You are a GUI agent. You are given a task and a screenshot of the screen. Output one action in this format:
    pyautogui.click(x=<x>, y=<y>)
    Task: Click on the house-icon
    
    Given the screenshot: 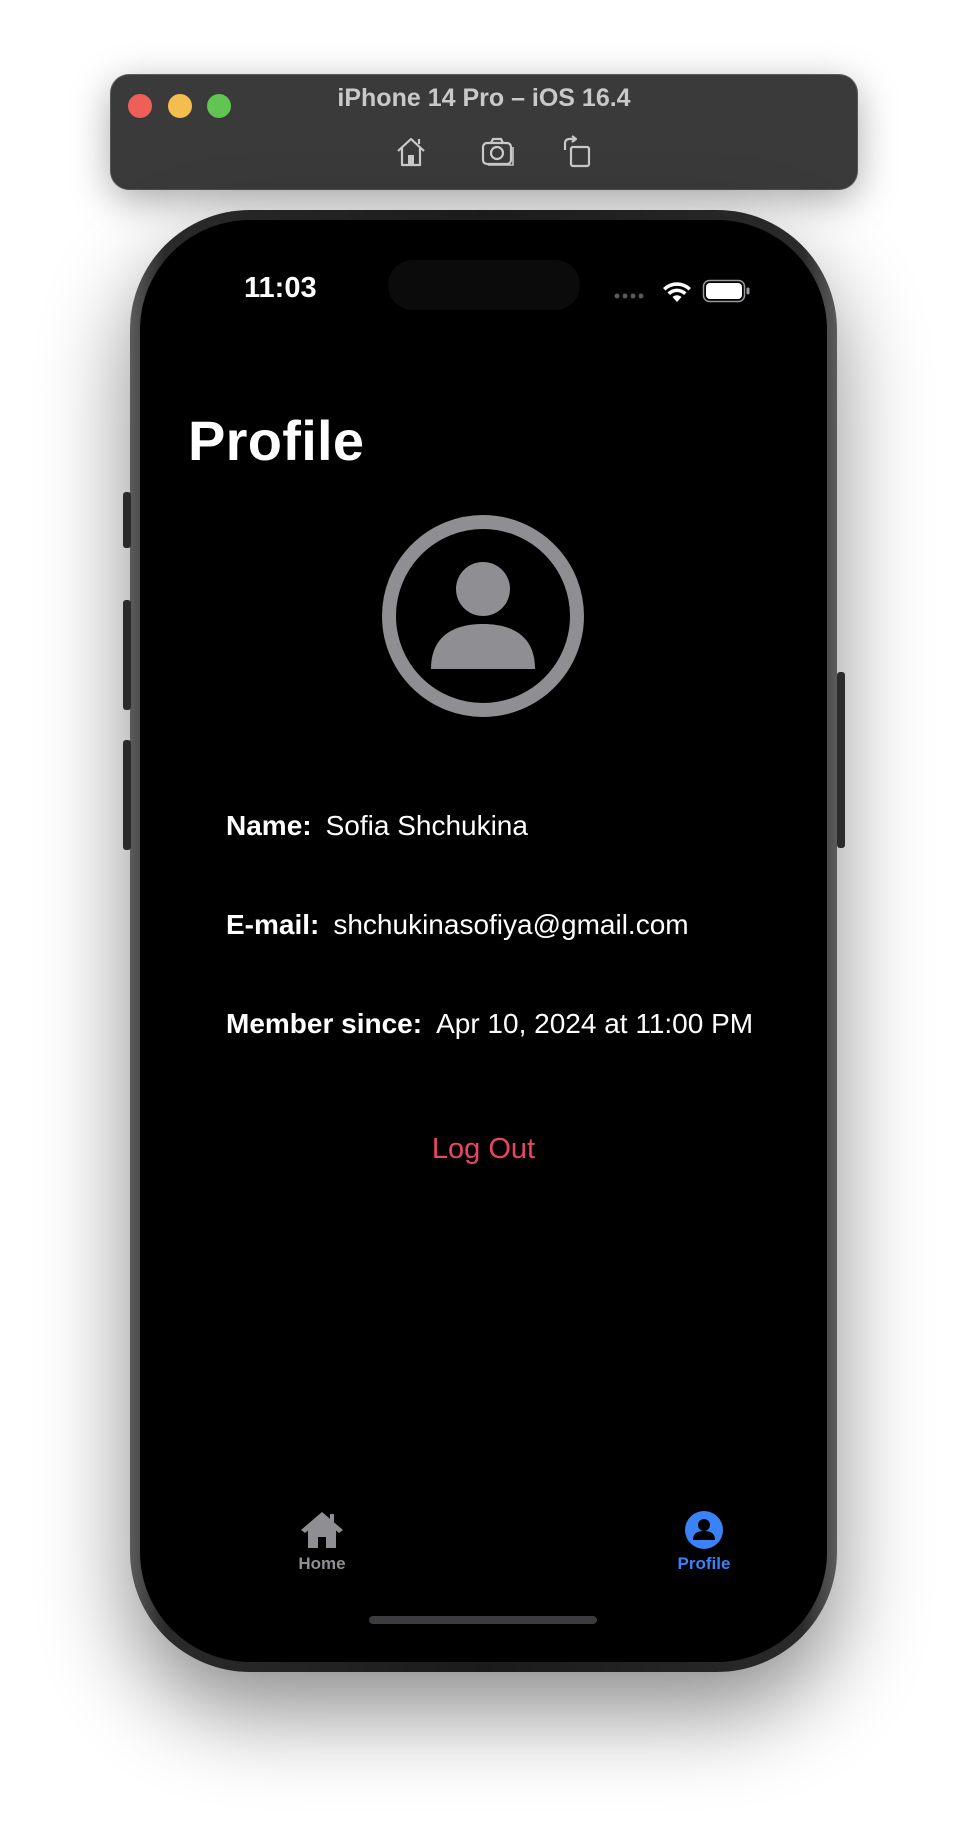 What is the action you would take?
    pyautogui.click(x=322, y=1530)
    